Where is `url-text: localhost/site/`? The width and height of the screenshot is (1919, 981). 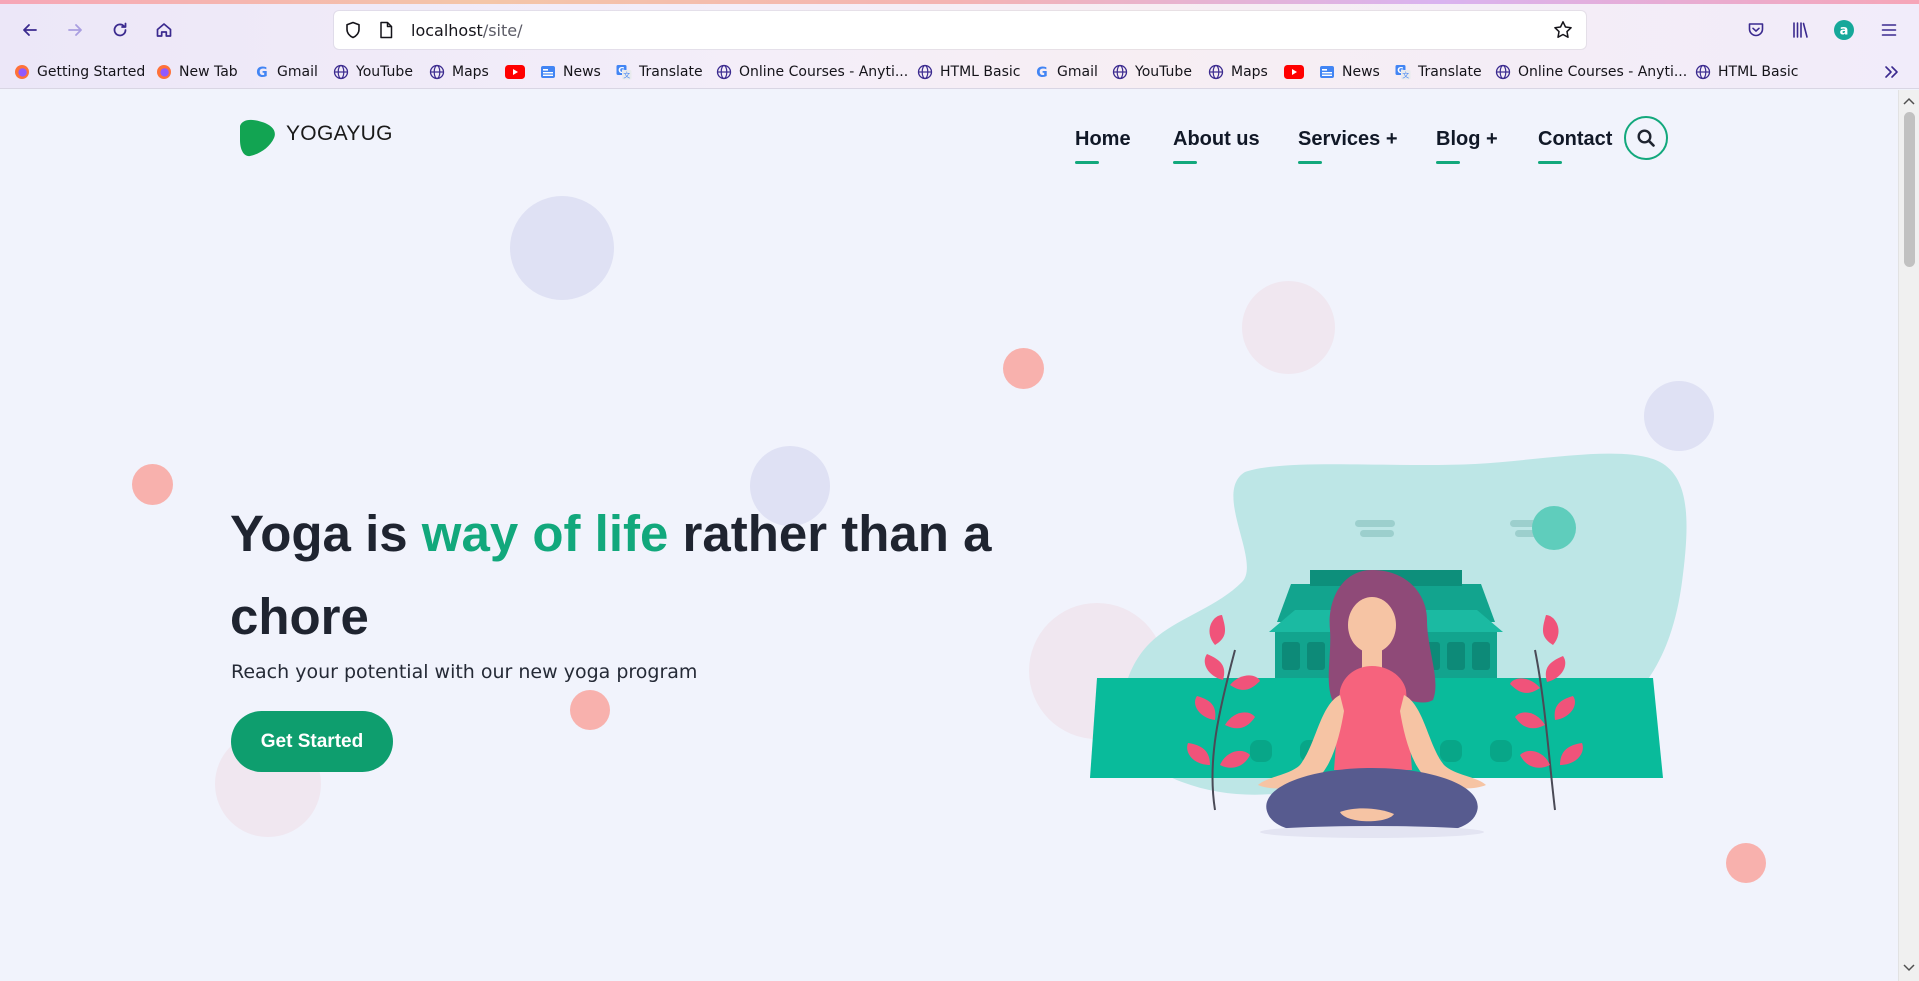 url-text: localhost/site/ is located at coordinates (467, 30).